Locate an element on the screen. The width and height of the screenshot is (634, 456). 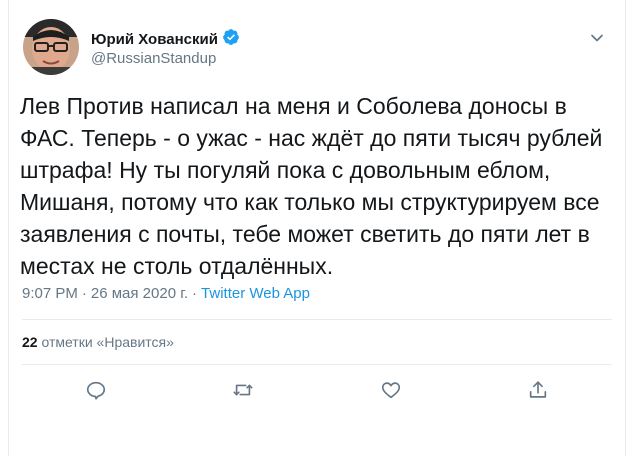
author-handle: @RussianStandup is located at coordinates (153, 58).